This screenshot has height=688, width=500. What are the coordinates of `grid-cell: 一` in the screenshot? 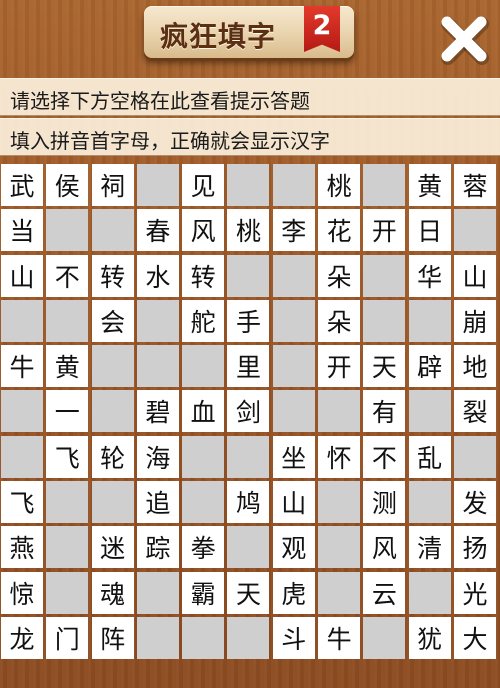 It's located at (67, 411).